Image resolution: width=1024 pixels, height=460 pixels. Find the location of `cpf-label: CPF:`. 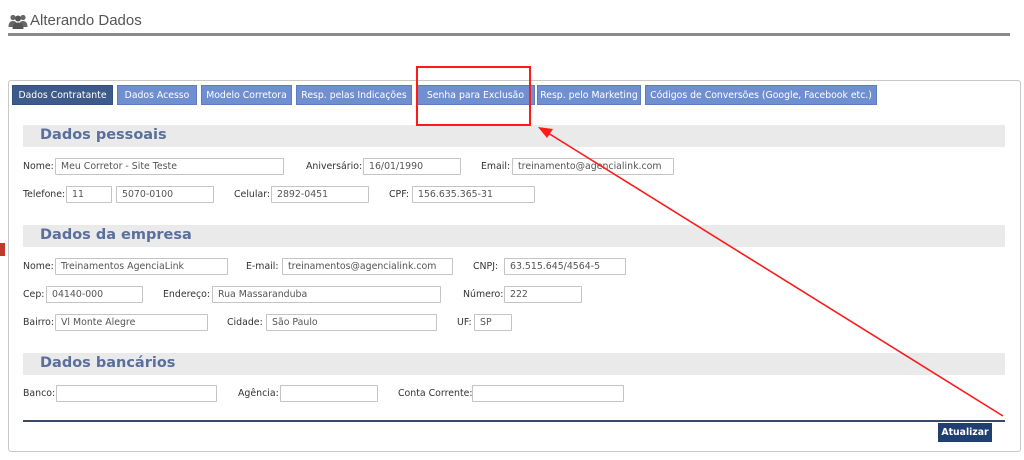

cpf-label: CPF: is located at coordinates (399, 194).